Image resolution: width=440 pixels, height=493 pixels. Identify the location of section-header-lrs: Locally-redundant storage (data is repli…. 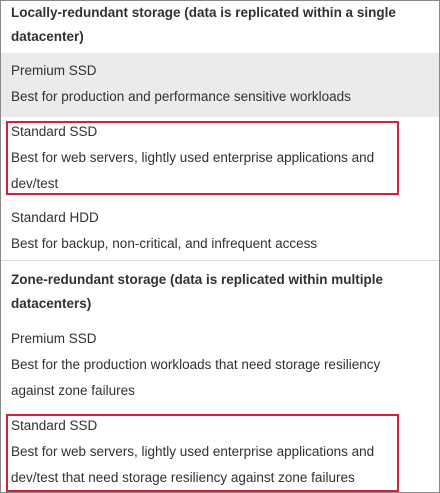
(203, 24).